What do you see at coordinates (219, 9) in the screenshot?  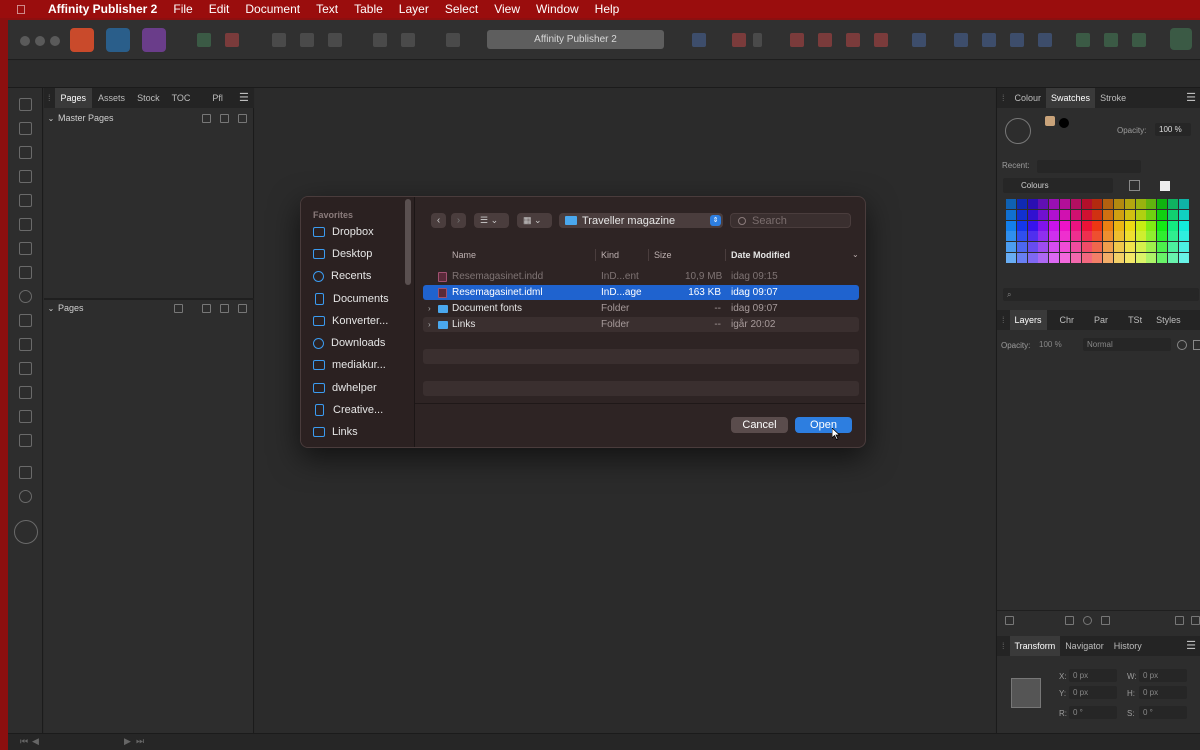 I see `menu-edit: Edit` at bounding box center [219, 9].